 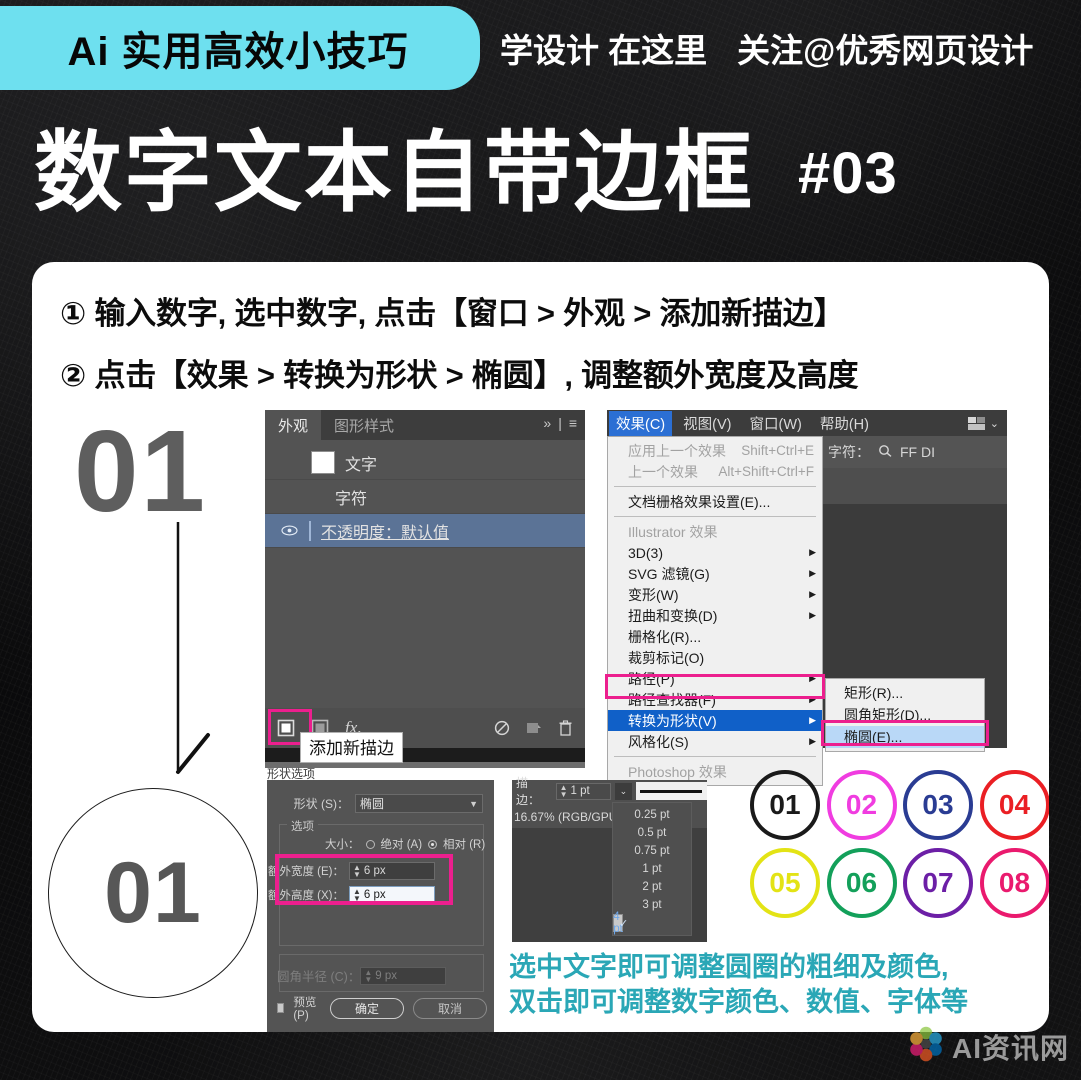 I want to click on tooltip-add-new-stroke: 添加新描边, so click(x=351, y=747).